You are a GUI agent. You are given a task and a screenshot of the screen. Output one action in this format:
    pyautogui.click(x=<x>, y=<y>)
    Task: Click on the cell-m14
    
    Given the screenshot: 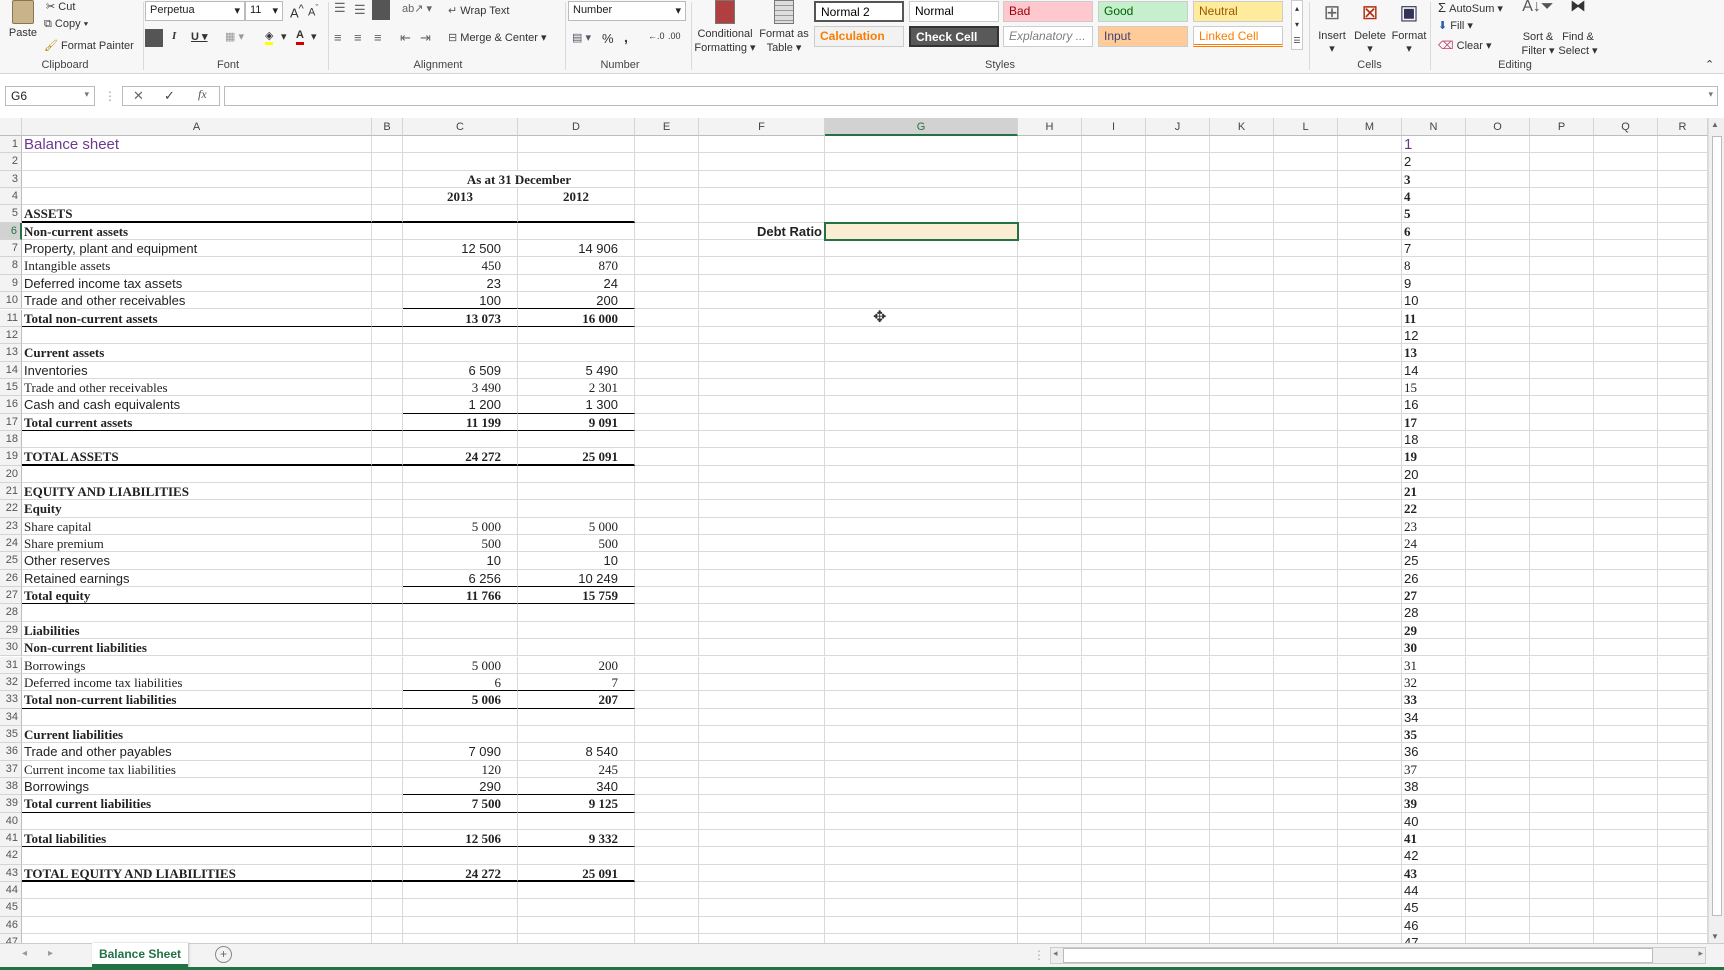 What is the action you would take?
    pyautogui.click(x=1370, y=370)
    